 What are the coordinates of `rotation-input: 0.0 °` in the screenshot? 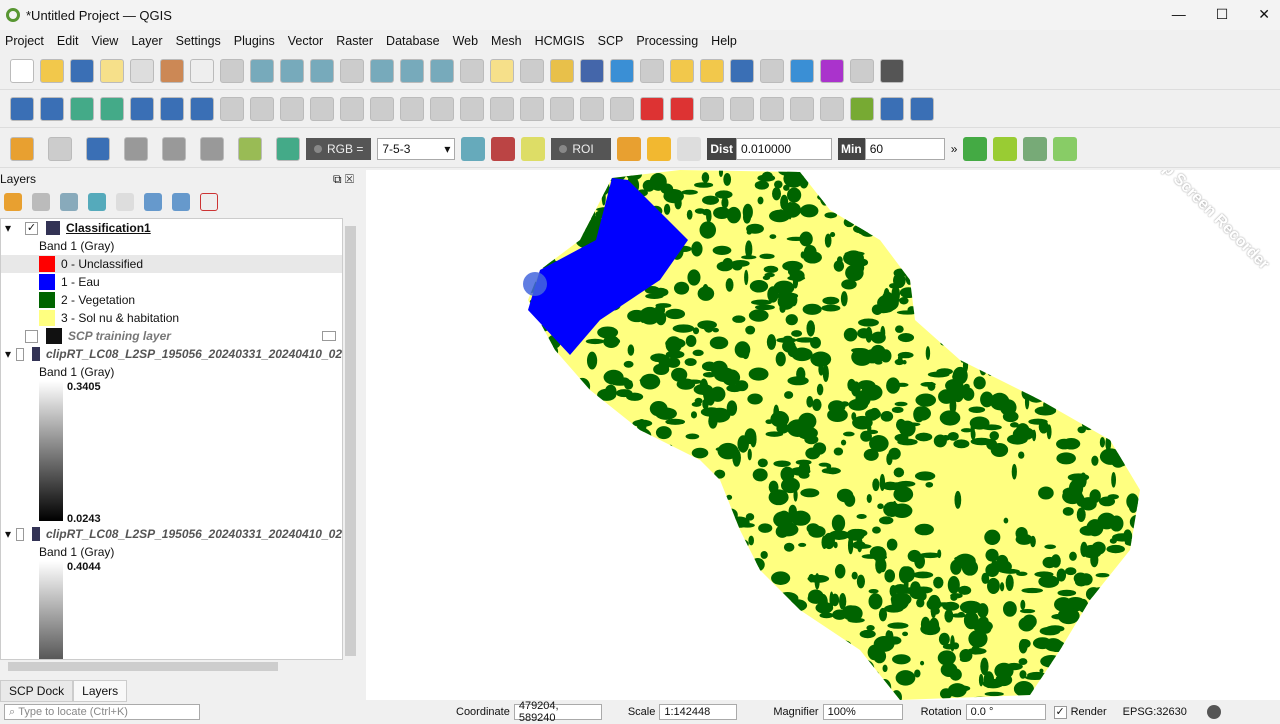 It's located at (1005, 712).